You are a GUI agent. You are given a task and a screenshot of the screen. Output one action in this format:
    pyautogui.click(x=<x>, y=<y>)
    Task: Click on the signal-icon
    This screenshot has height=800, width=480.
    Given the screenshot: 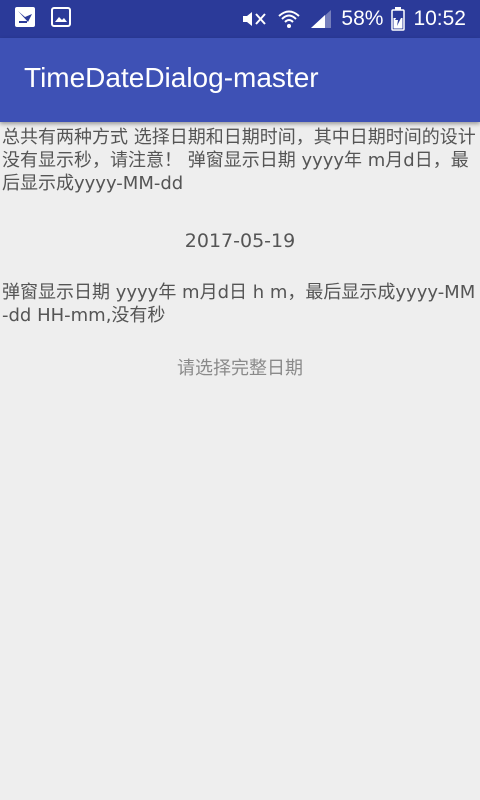 What is the action you would take?
    pyautogui.click(x=321, y=19)
    